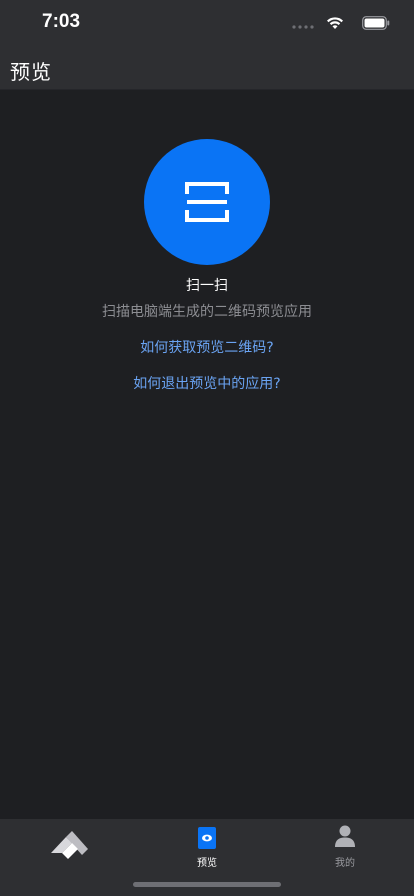  What do you see at coordinates (207, 69) in the screenshot?
I see `nav-bar: 预览` at bounding box center [207, 69].